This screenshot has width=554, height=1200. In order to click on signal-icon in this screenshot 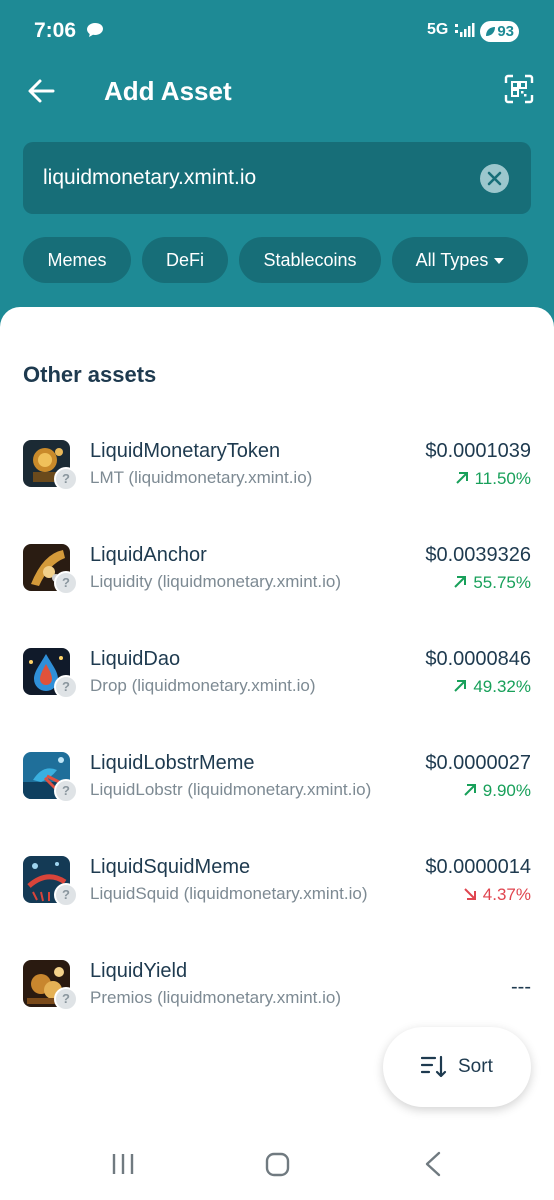, I will do `click(465, 30)`.